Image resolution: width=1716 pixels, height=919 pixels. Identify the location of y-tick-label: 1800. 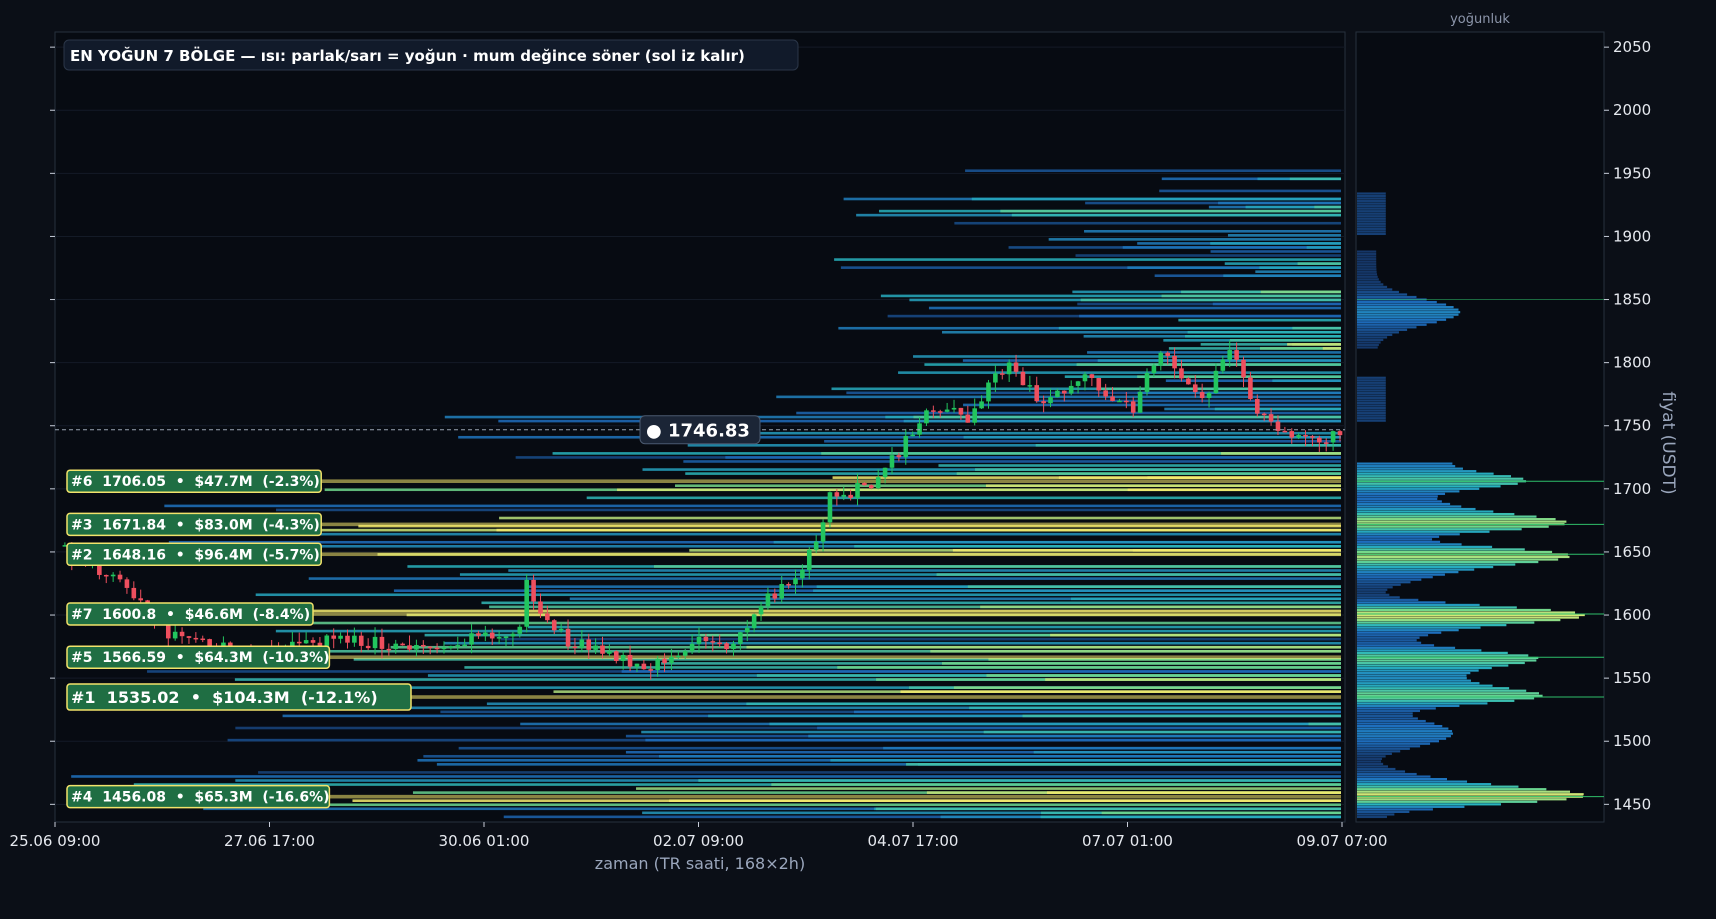
(1632, 363).